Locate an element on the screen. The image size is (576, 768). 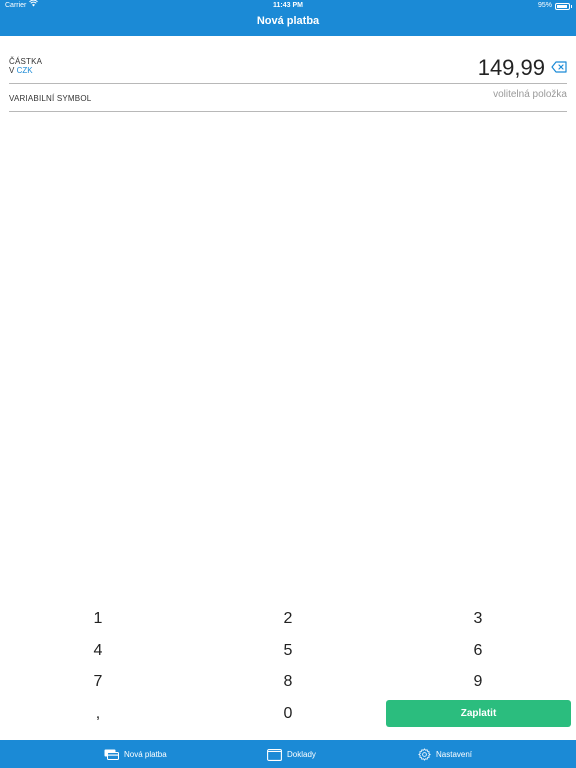
key-7: 7 is located at coordinates (98, 681).